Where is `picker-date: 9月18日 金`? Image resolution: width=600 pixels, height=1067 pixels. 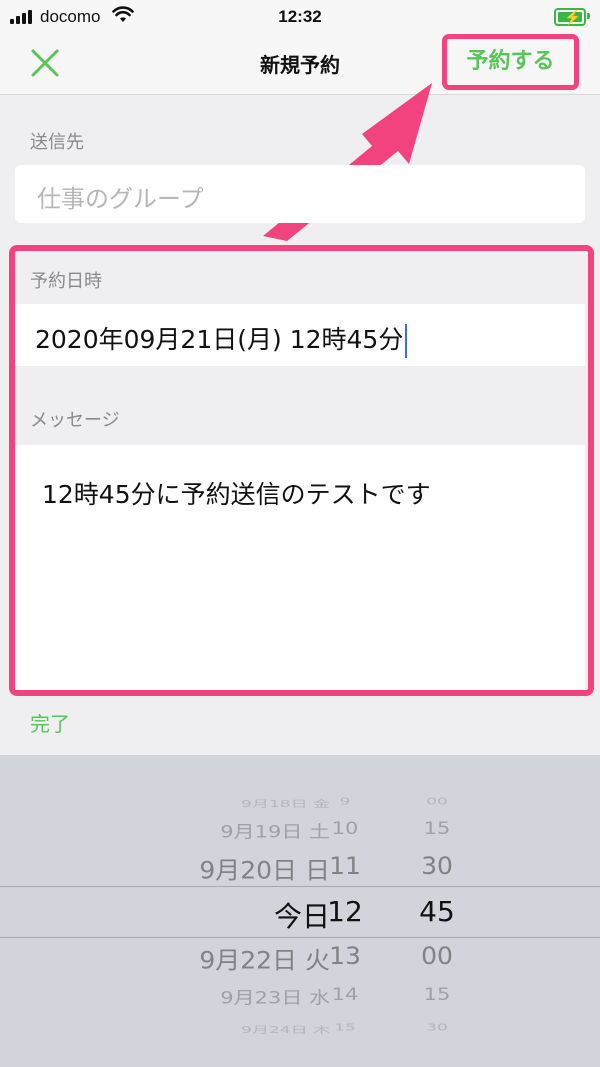 picker-date: 9月18日 金 is located at coordinates (285, 804).